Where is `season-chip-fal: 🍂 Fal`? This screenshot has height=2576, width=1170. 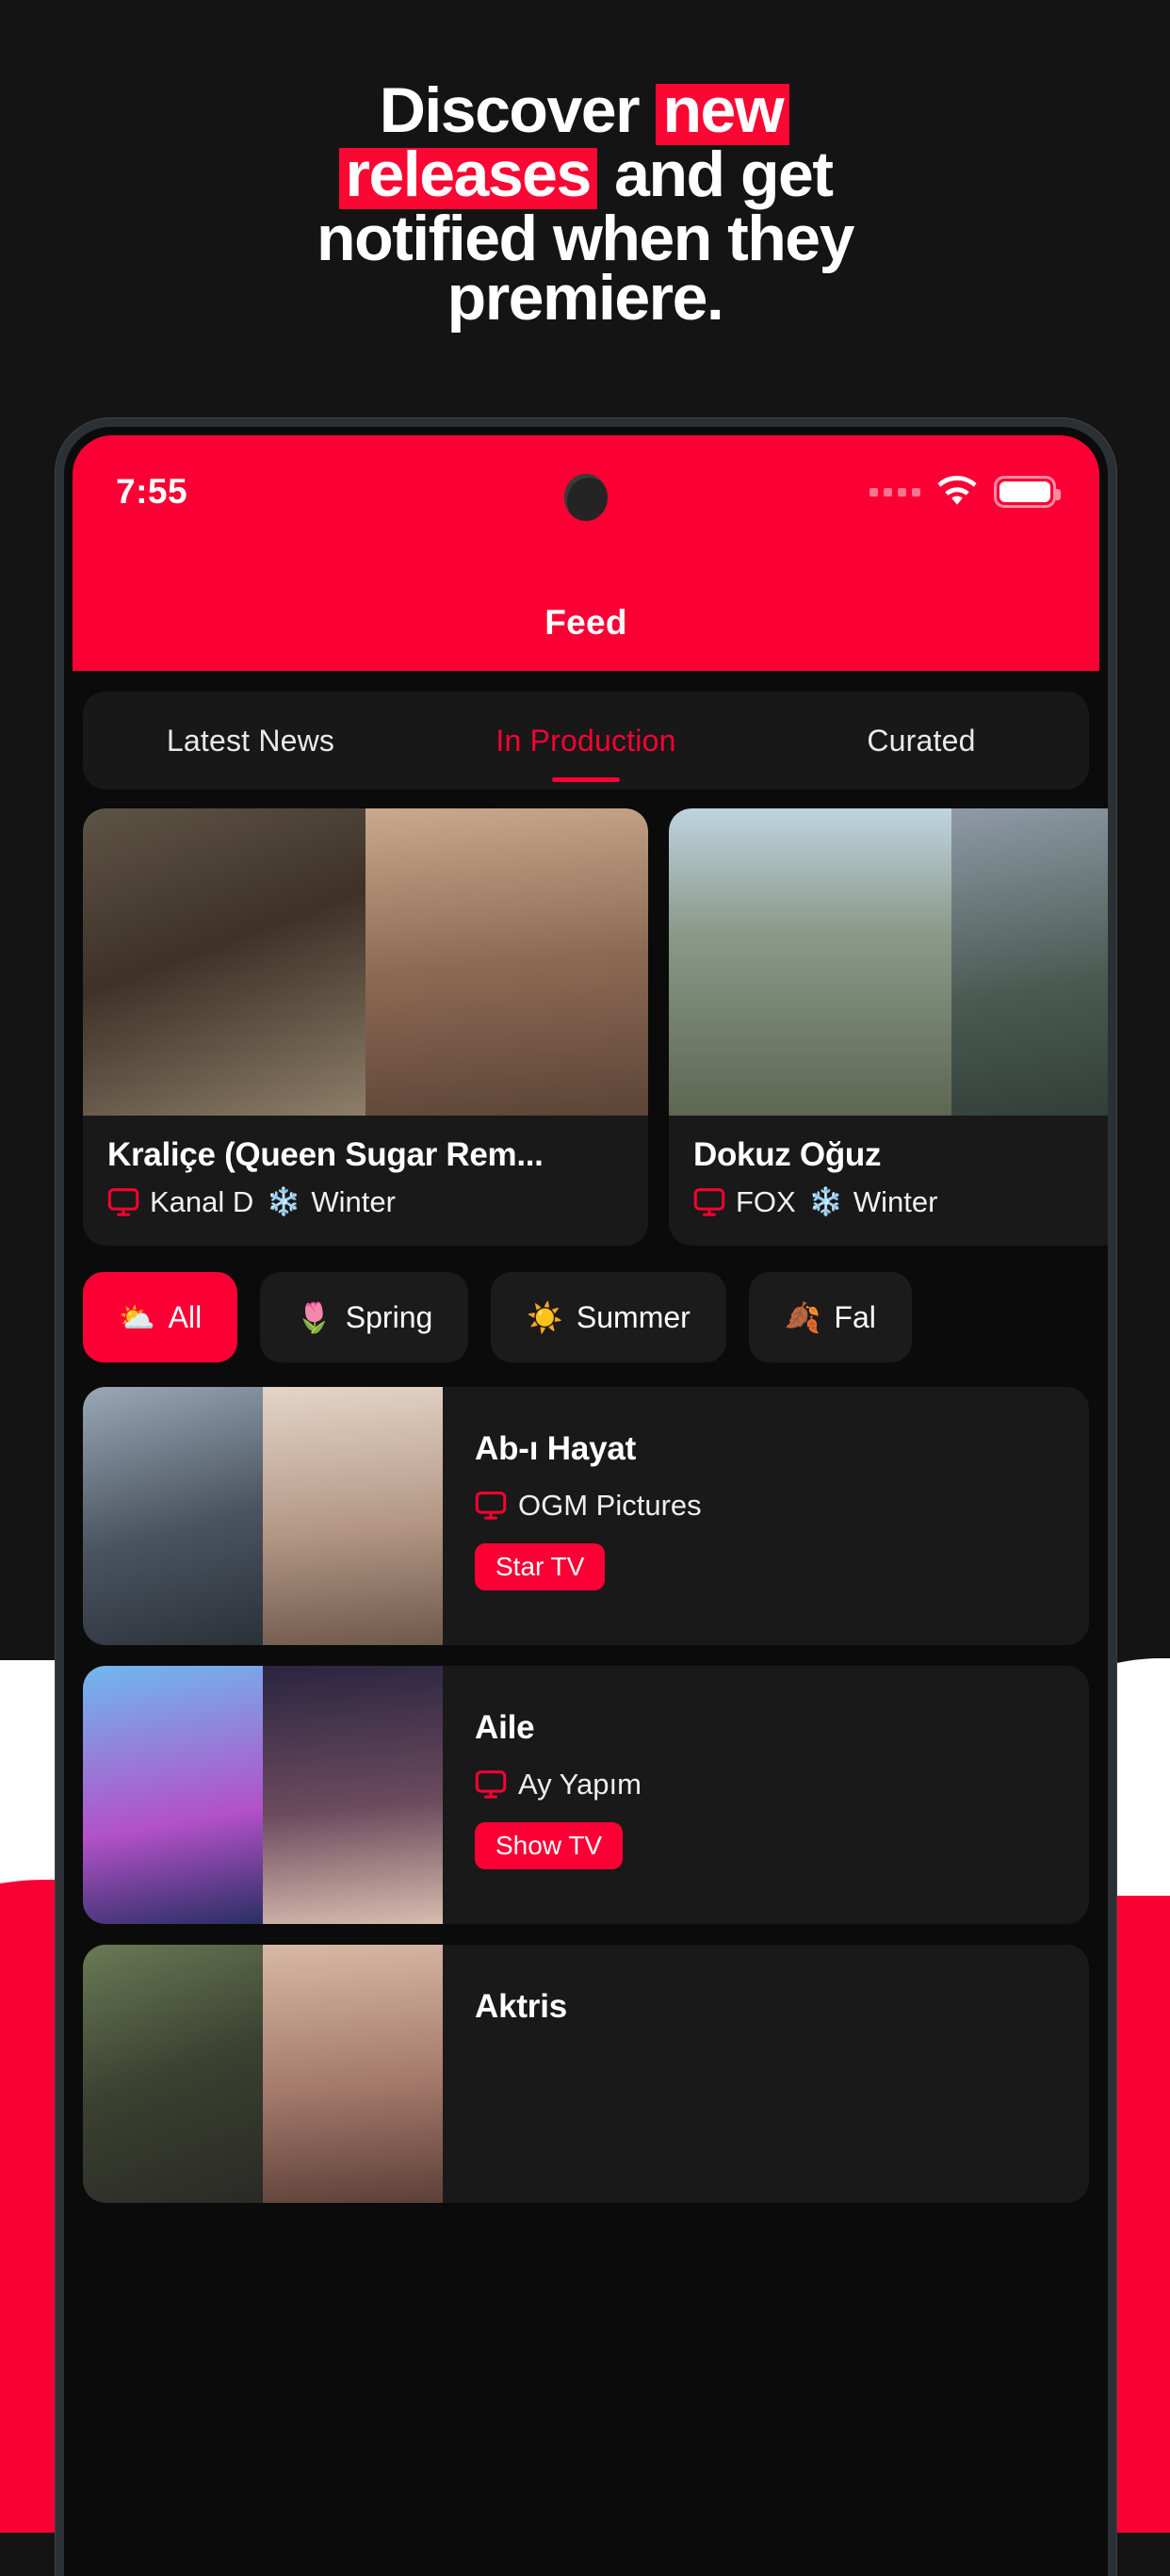 season-chip-fal: 🍂 Fal is located at coordinates (830, 1317).